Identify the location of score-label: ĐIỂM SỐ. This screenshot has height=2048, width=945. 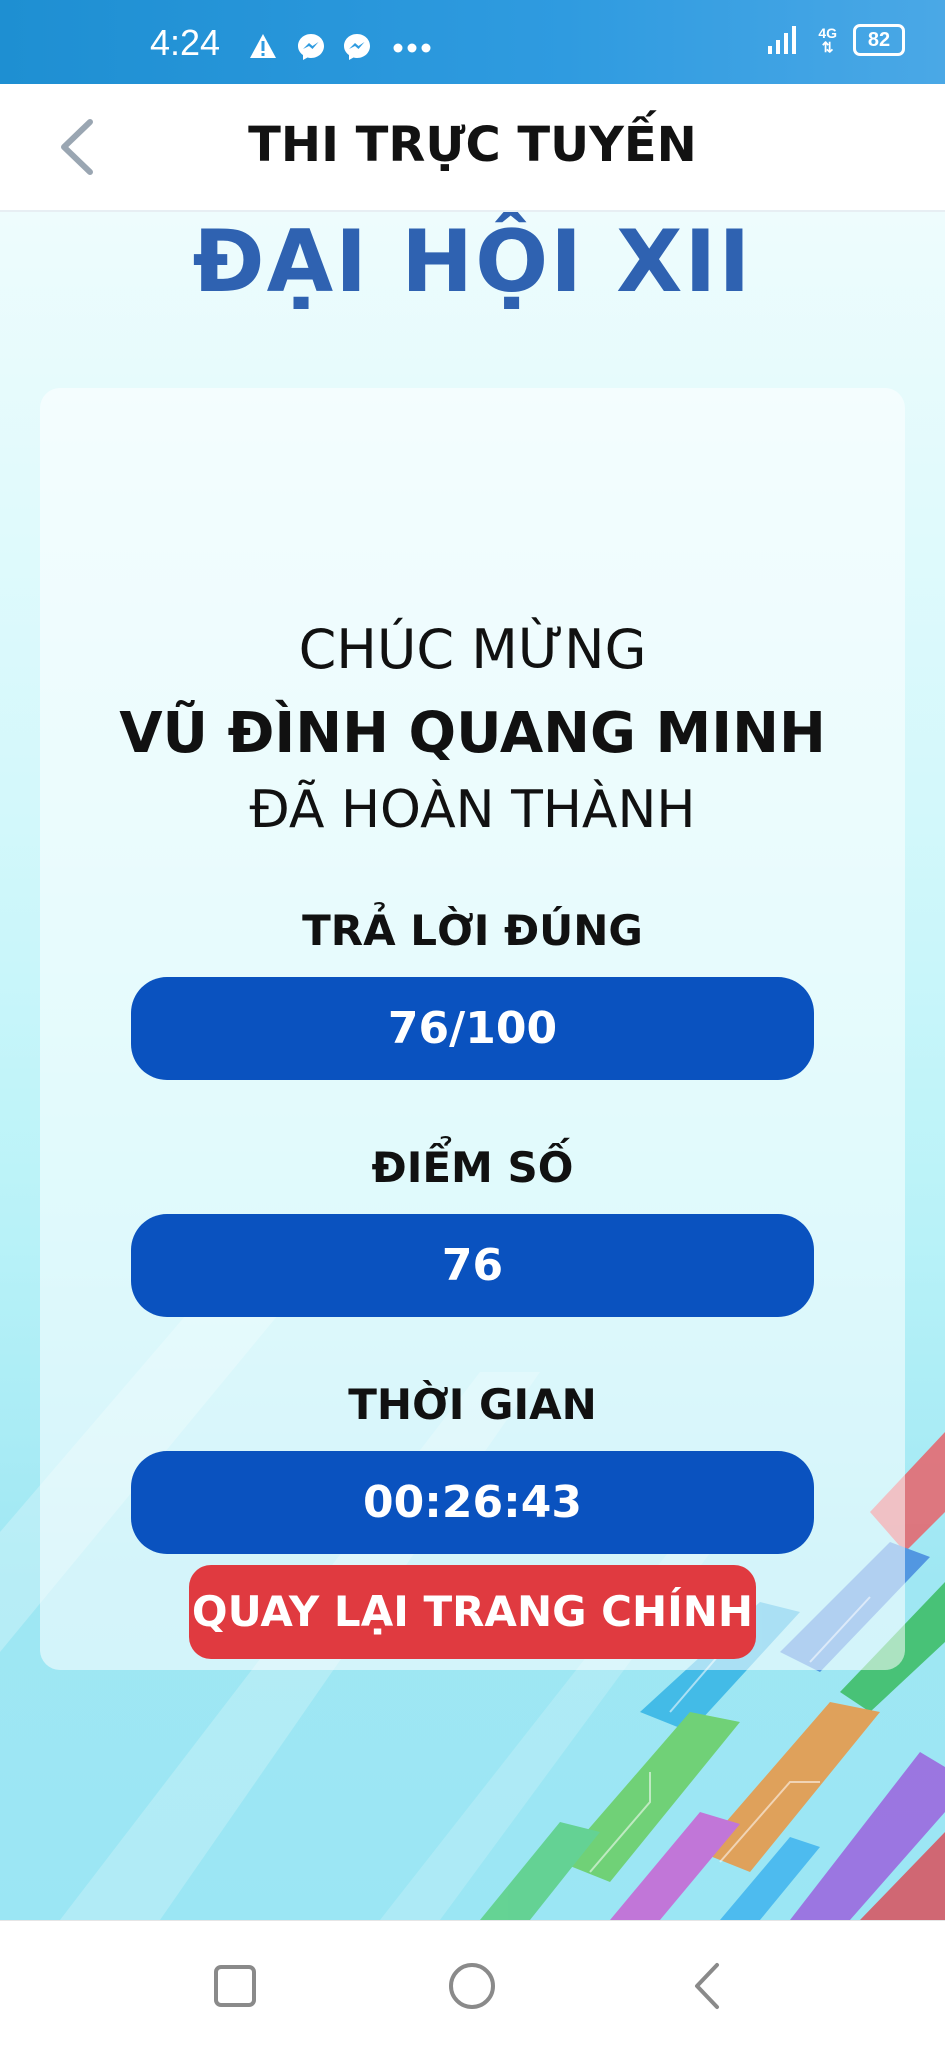
(472, 1167).